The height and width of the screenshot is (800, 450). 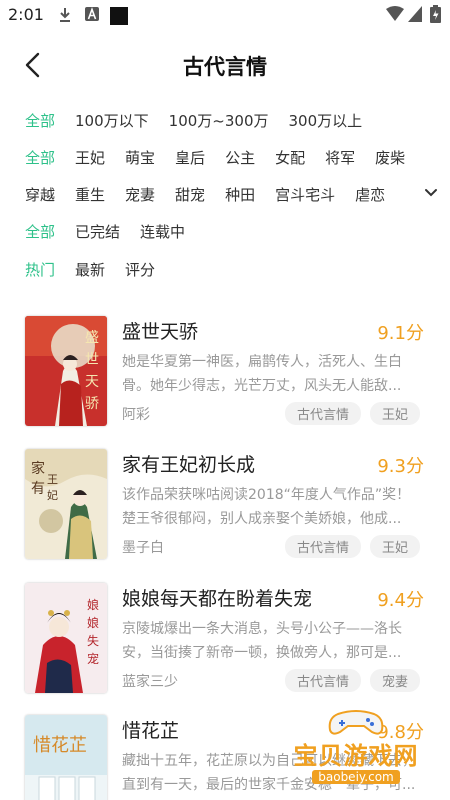 I want to click on book-score: 9.4分, so click(x=400, y=600).